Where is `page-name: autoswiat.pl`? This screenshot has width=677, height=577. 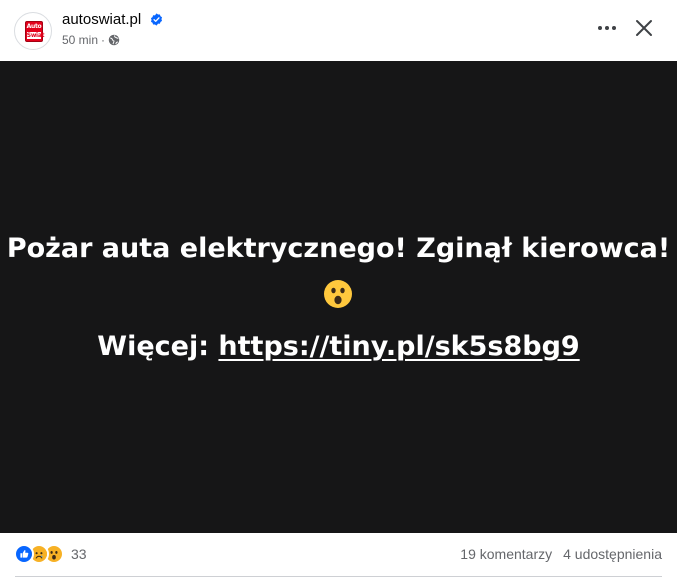 page-name: autoswiat.pl is located at coordinates (101, 19).